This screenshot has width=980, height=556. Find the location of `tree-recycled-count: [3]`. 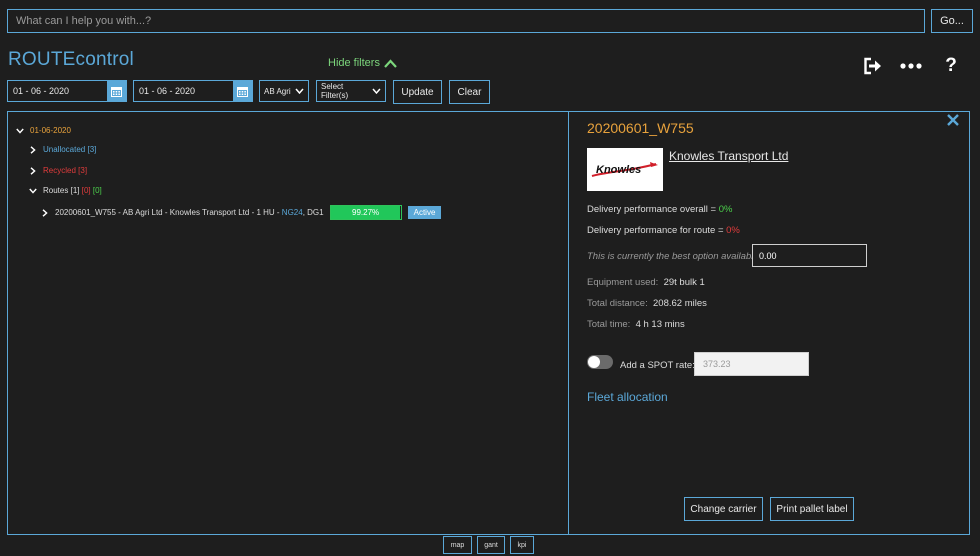

tree-recycled-count: [3] is located at coordinates (83, 170).